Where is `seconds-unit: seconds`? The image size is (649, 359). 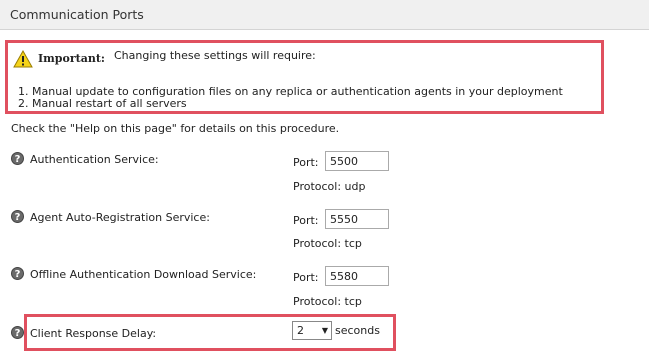 seconds-unit: seconds is located at coordinates (357, 330).